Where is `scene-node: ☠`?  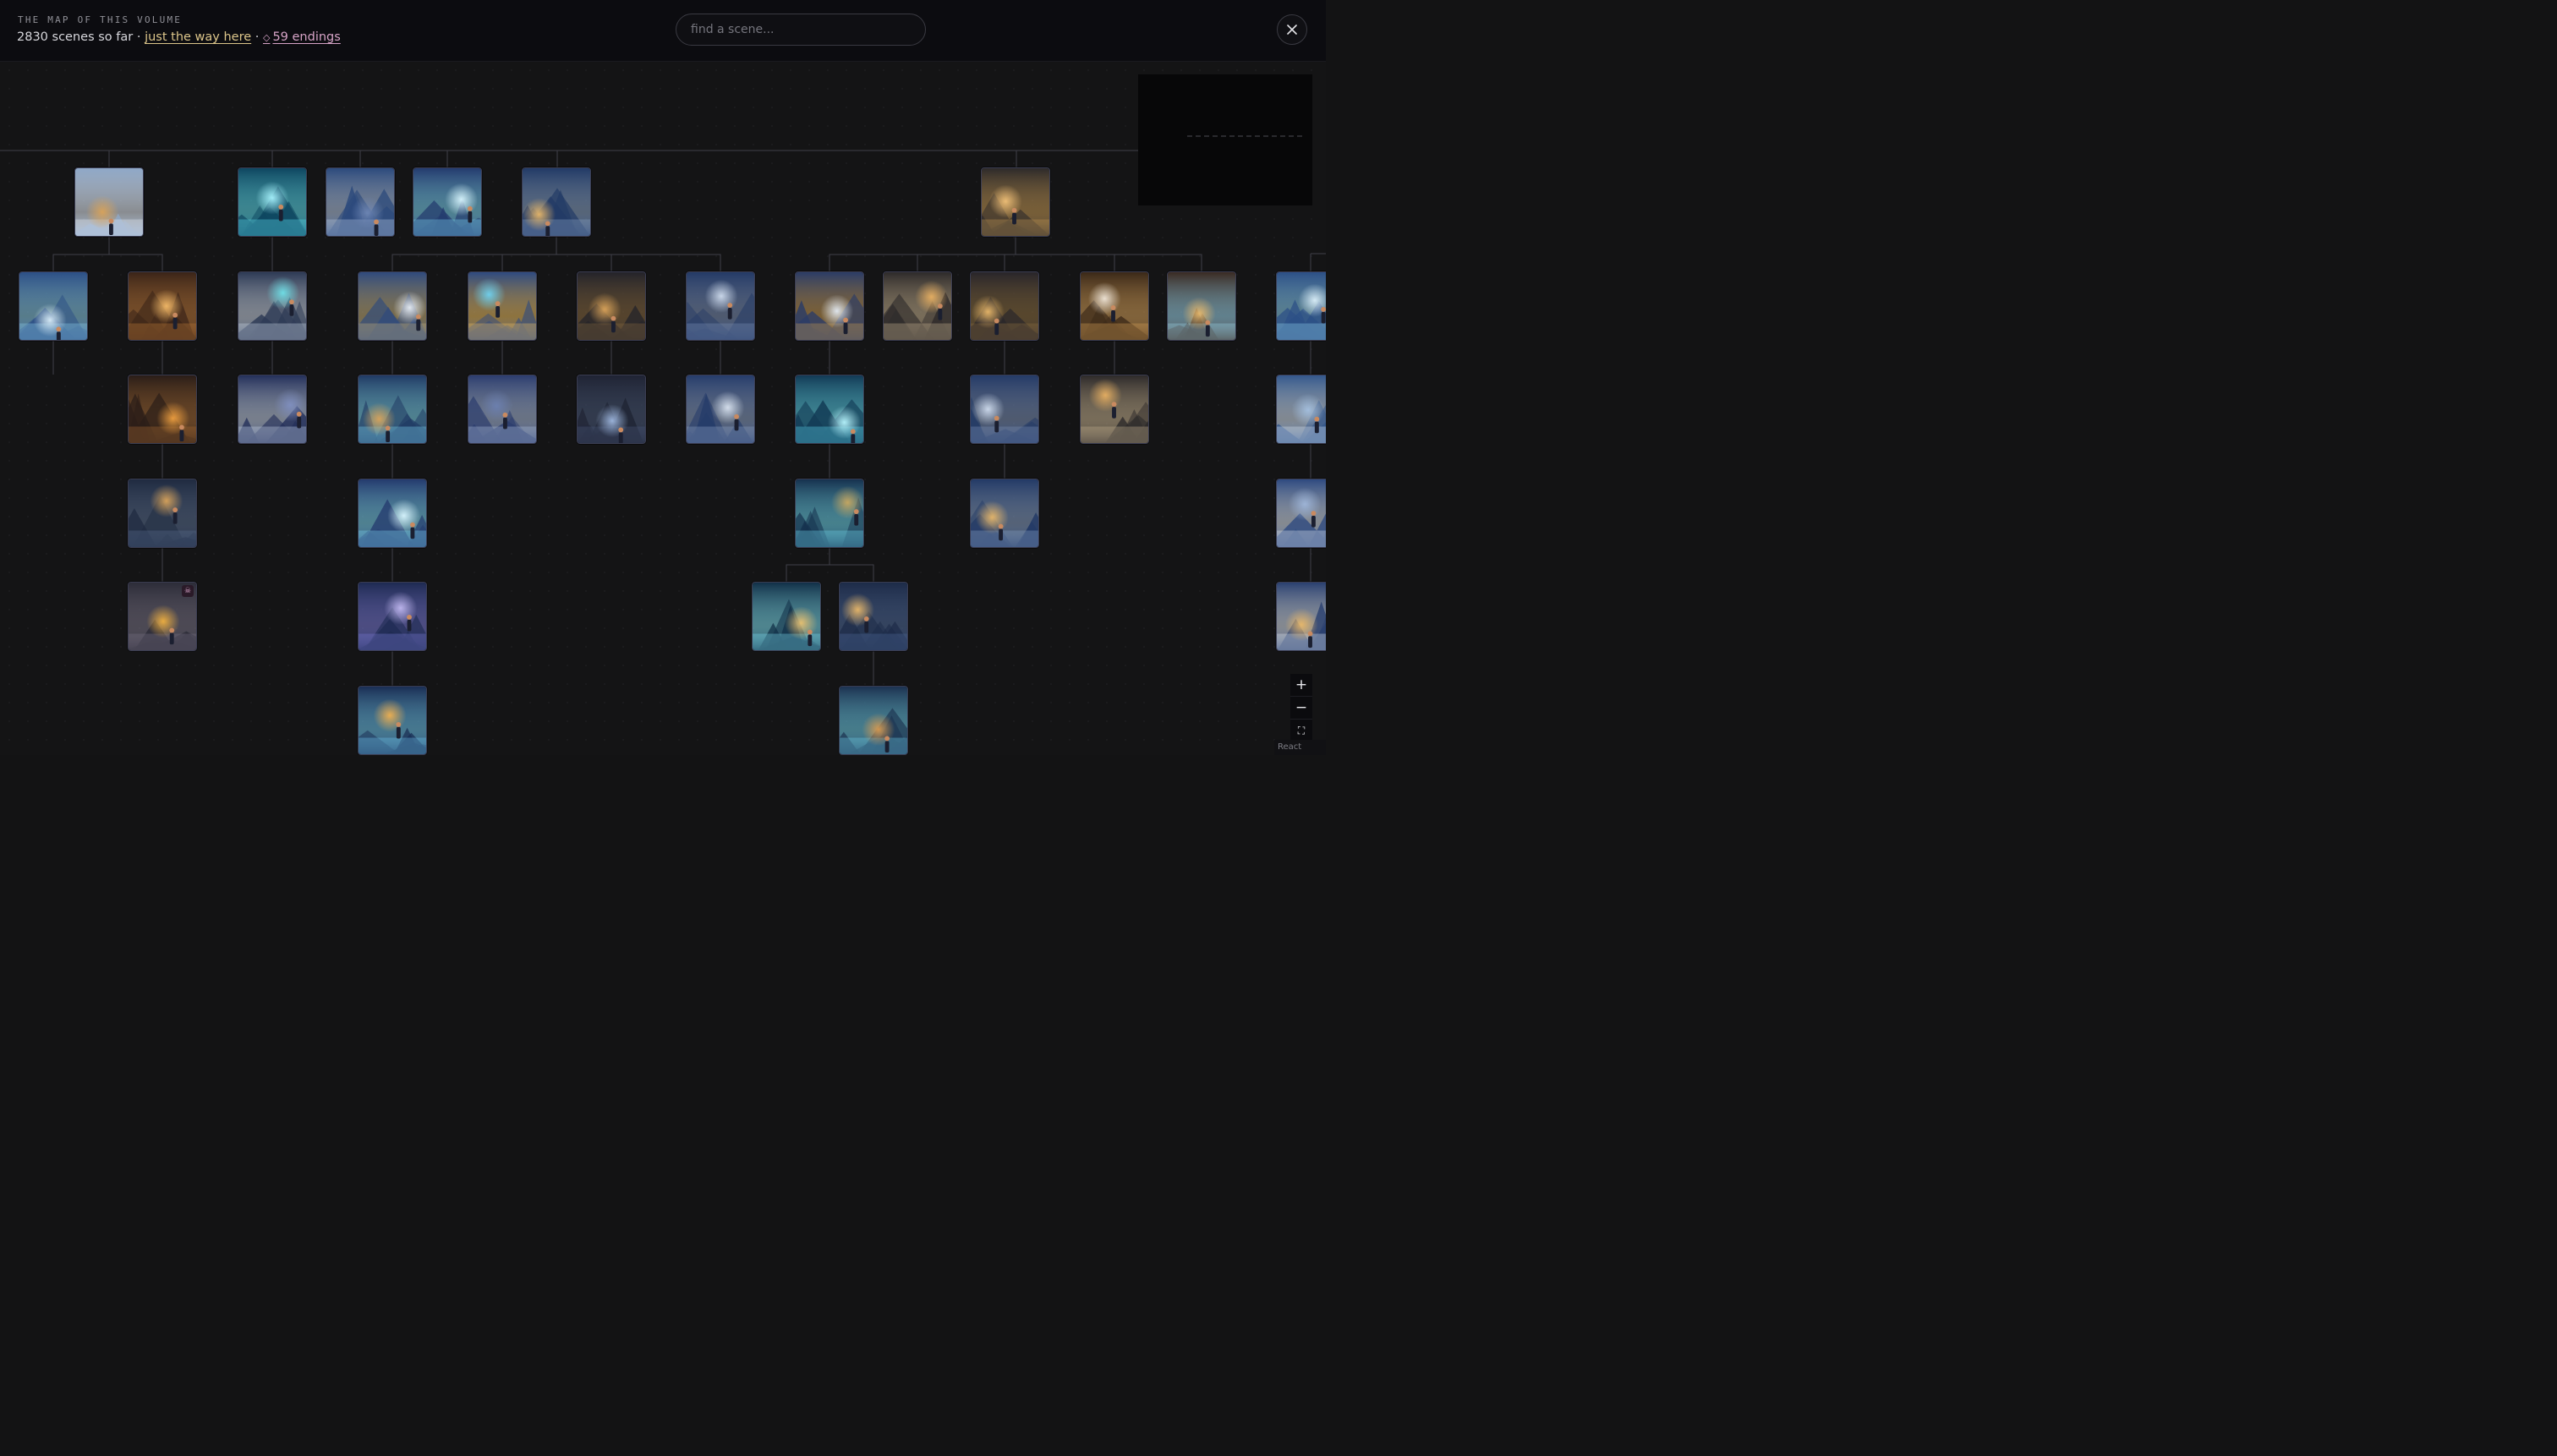 scene-node: ☠ is located at coordinates (162, 617).